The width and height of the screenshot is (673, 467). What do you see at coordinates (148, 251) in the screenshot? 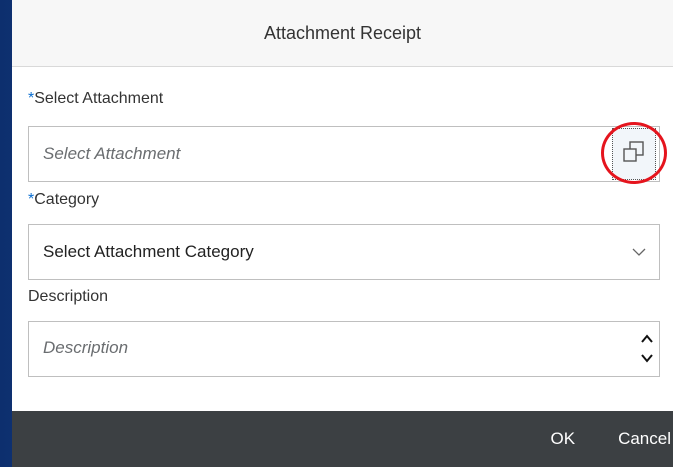
I see `category-selected-value: Select Attachment Category` at bounding box center [148, 251].